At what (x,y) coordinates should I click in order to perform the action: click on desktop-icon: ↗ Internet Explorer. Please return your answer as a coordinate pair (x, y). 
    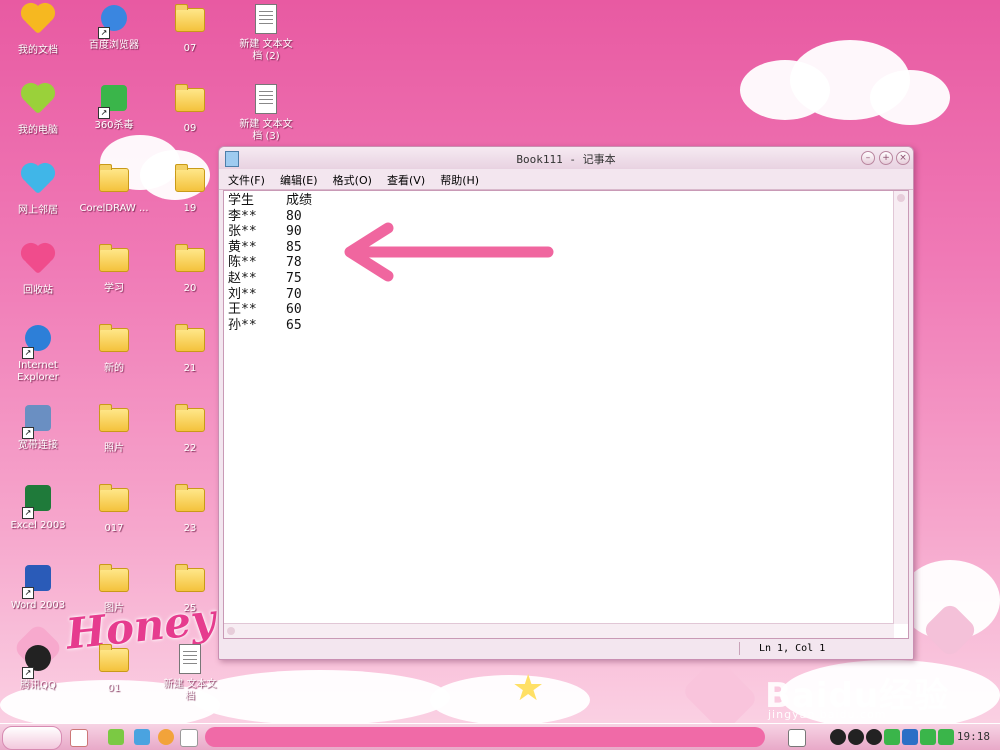
    Looking at the image, I should click on (38, 353).